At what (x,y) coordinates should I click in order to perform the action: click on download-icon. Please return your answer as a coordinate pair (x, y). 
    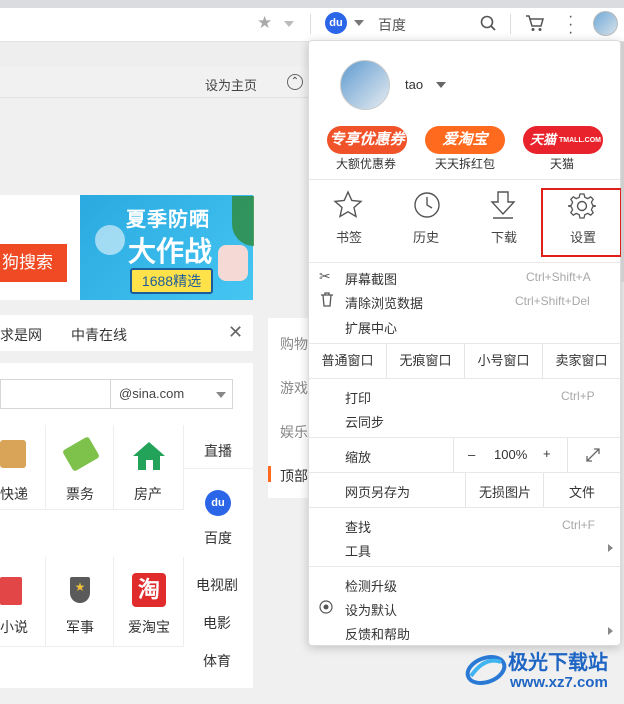
    Looking at the image, I should click on (503, 205).